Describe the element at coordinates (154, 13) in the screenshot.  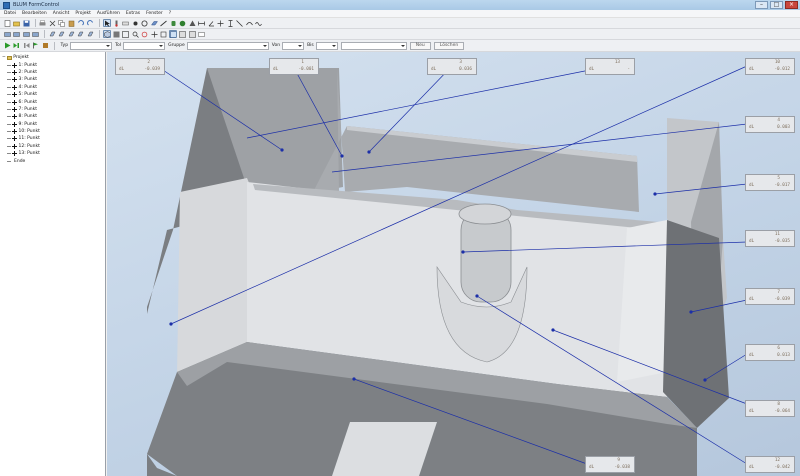
I see `menu-fenster: Fenster` at that location.